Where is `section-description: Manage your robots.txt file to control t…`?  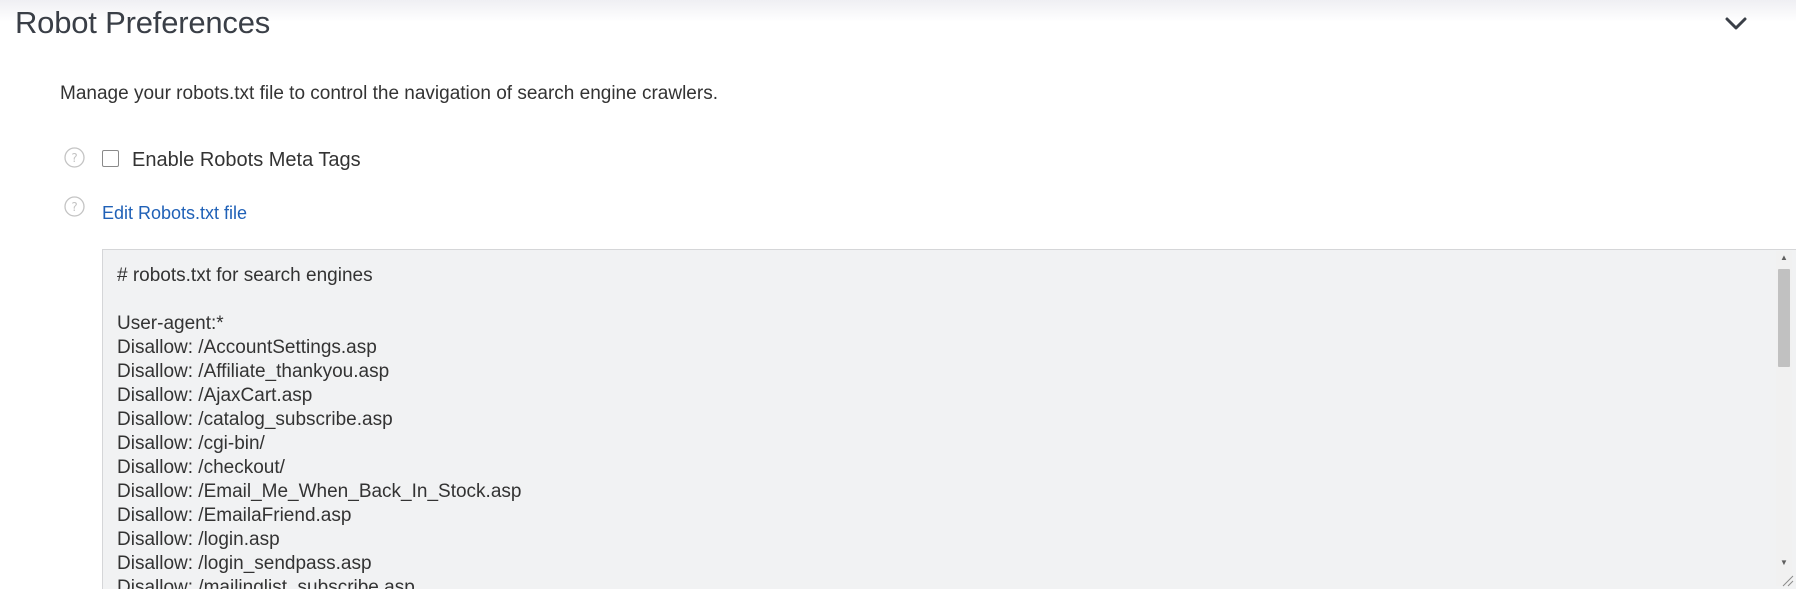
section-description: Manage your robots.txt file to control t… is located at coordinates (389, 93).